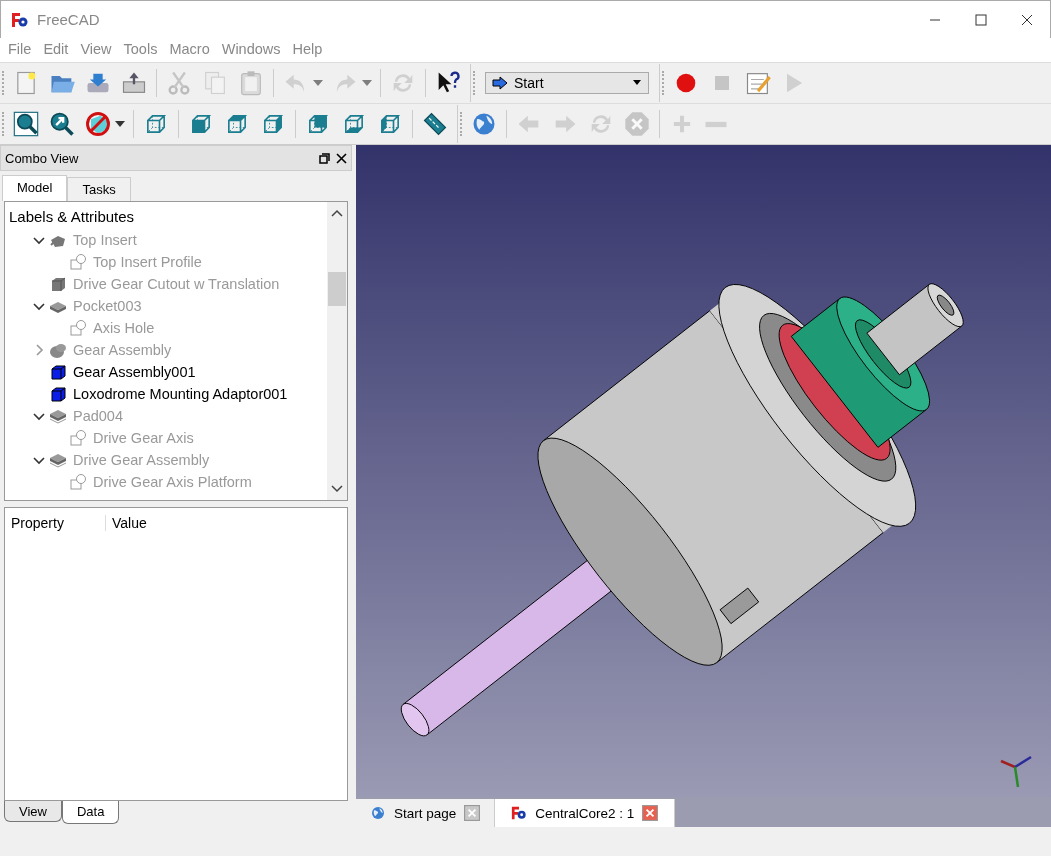 The width and height of the screenshot is (1051, 856). Describe the element at coordinates (122, 350) in the screenshot. I see `tree-item: Gear Assembly` at that location.